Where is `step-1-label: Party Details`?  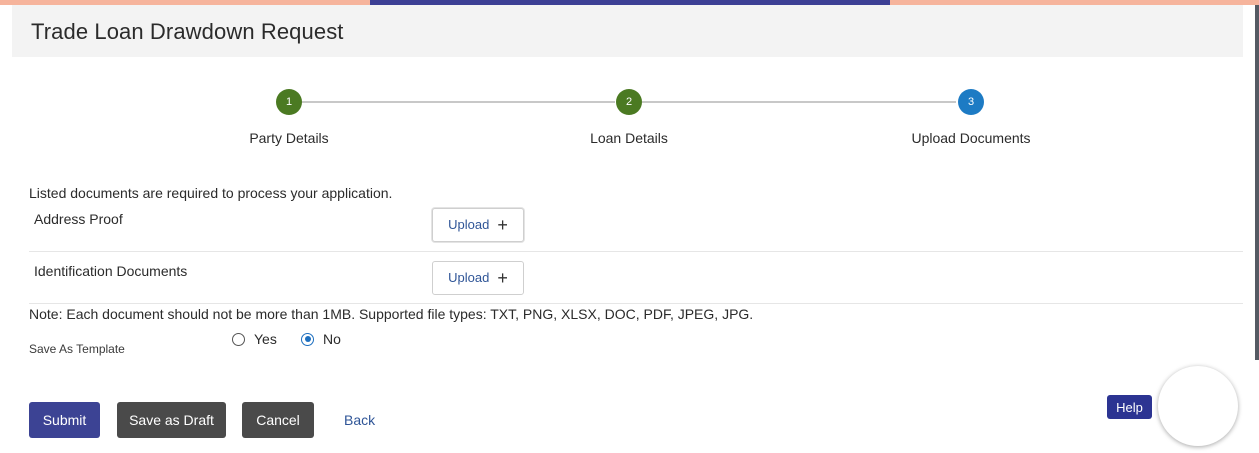 step-1-label: Party Details is located at coordinates (289, 138).